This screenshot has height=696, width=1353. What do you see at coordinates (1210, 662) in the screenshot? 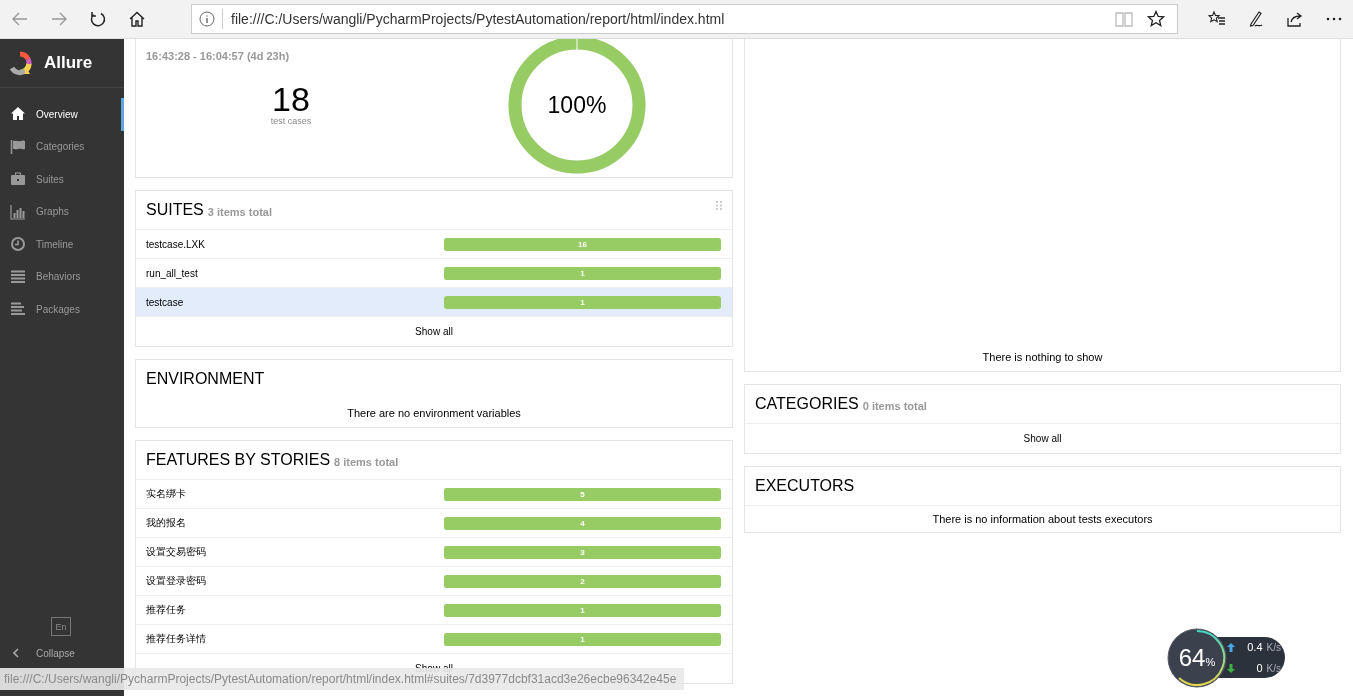
I see `percent-sign: %` at bounding box center [1210, 662].